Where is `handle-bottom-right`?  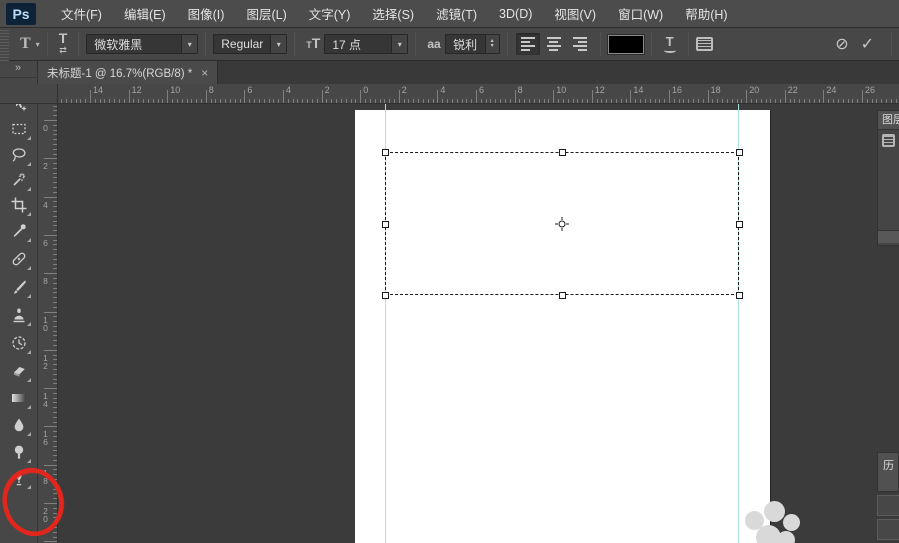 handle-bottom-right is located at coordinates (739, 295).